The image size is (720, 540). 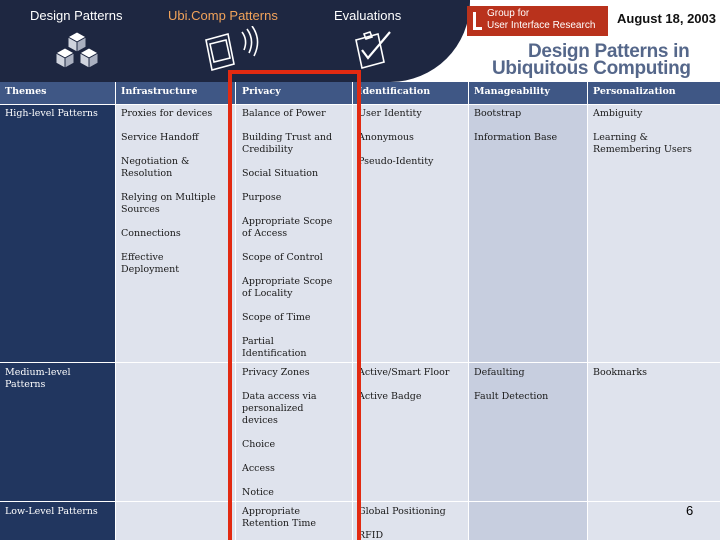 What do you see at coordinates (295, 493) in the screenshot?
I see `pattern-cell: Notice` at bounding box center [295, 493].